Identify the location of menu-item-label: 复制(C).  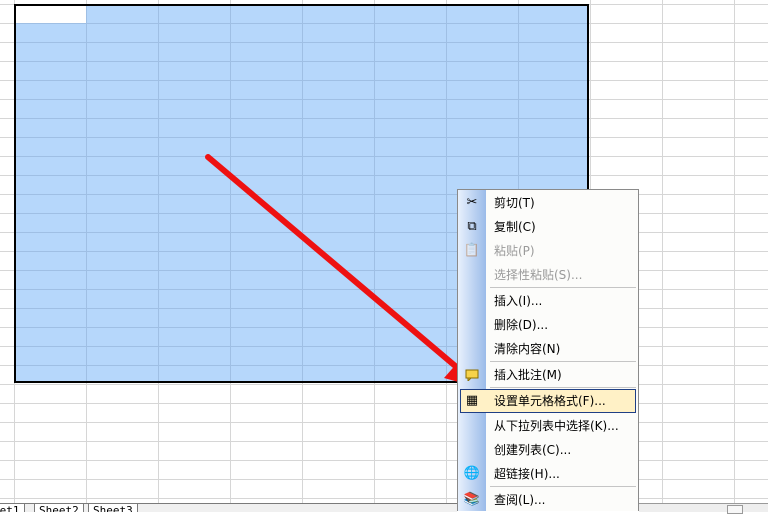
(515, 227).